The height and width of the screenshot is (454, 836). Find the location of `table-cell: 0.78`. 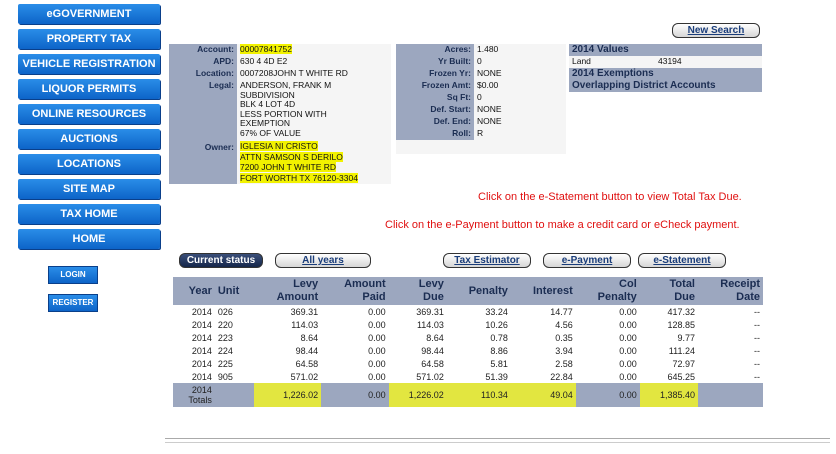

table-cell: 0.78 is located at coordinates (499, 337).